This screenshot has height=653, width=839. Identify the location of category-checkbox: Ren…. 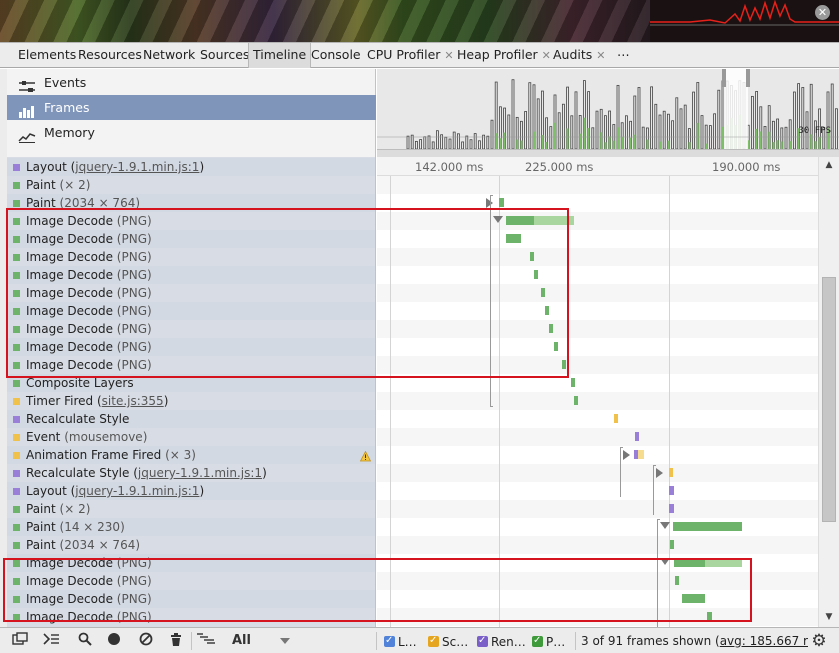
(501, 641).